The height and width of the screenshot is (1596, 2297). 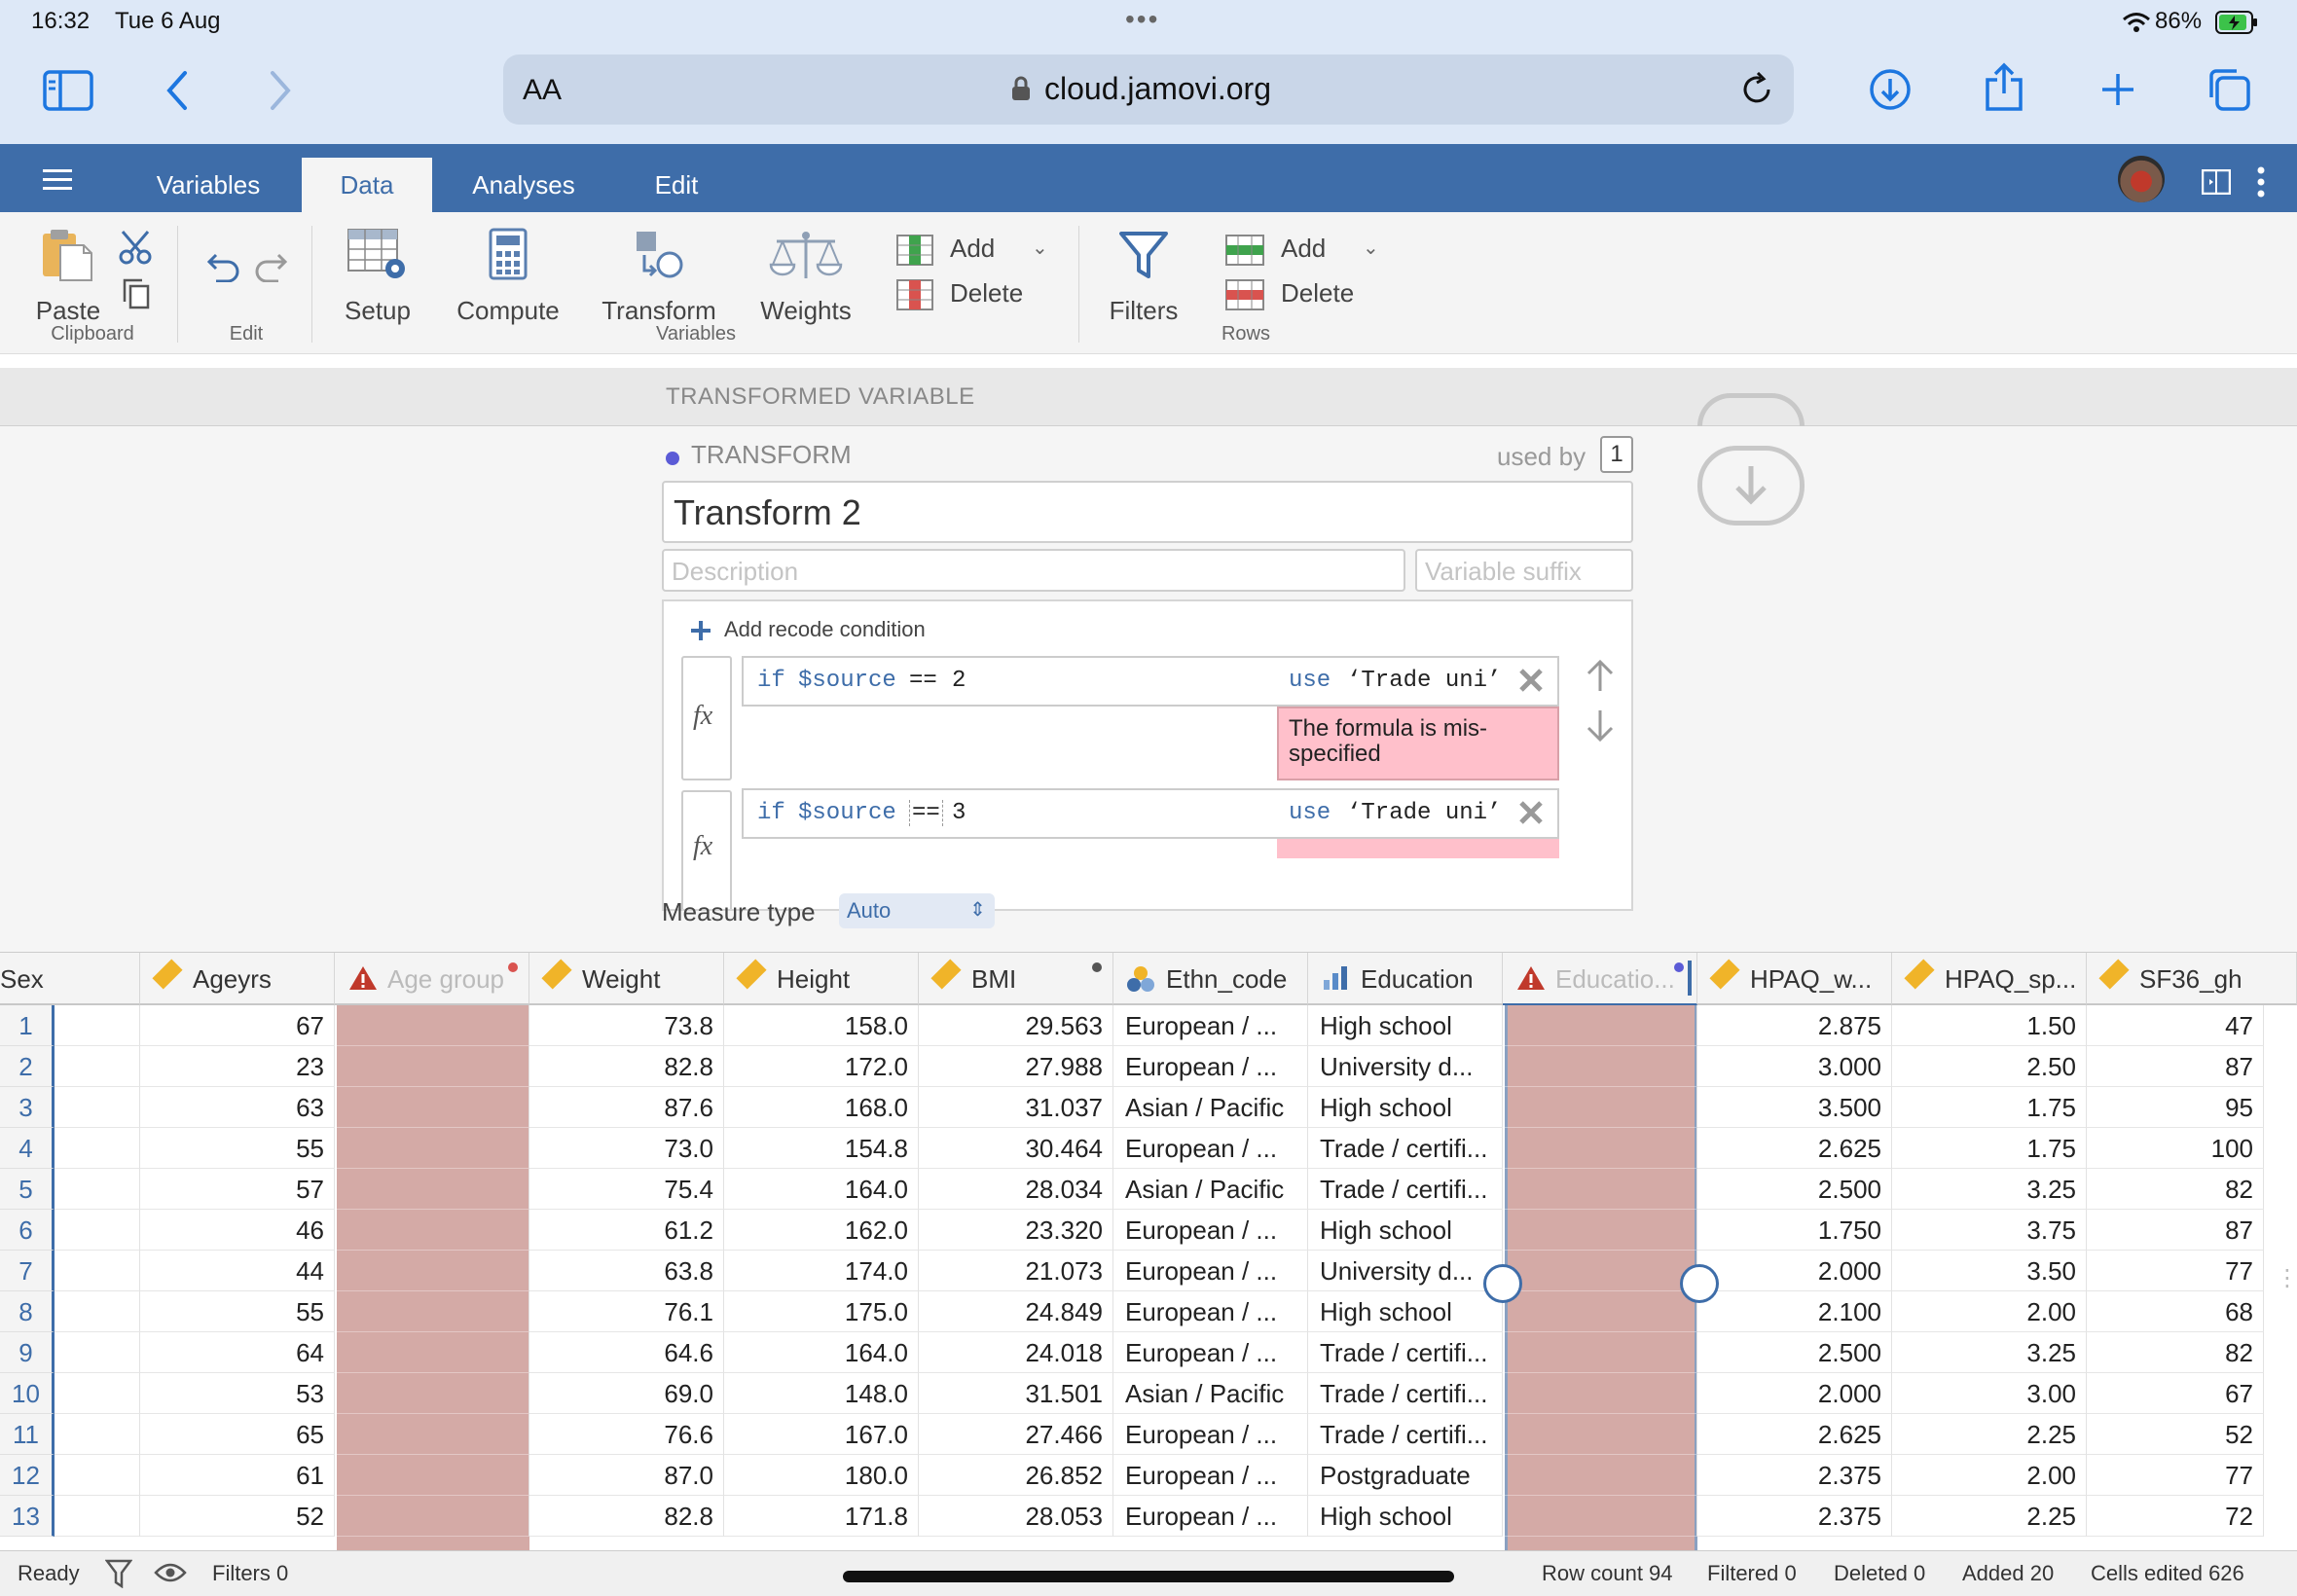 What do you see at coordinates (237, 1107) in the screenshot?
I see `cell-ageyrs: 63` at bounding box center [237, 1107].